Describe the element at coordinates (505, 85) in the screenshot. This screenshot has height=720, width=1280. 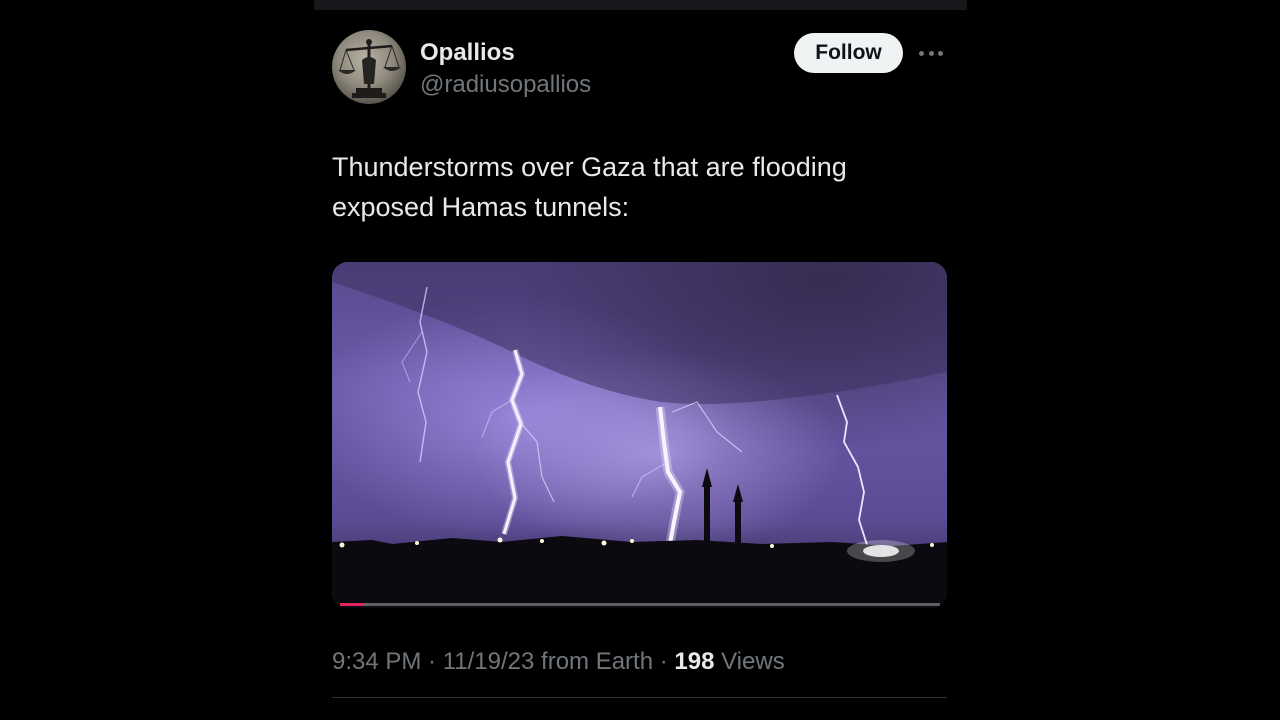
I see `author-handle: @radiusopallios` at that location.